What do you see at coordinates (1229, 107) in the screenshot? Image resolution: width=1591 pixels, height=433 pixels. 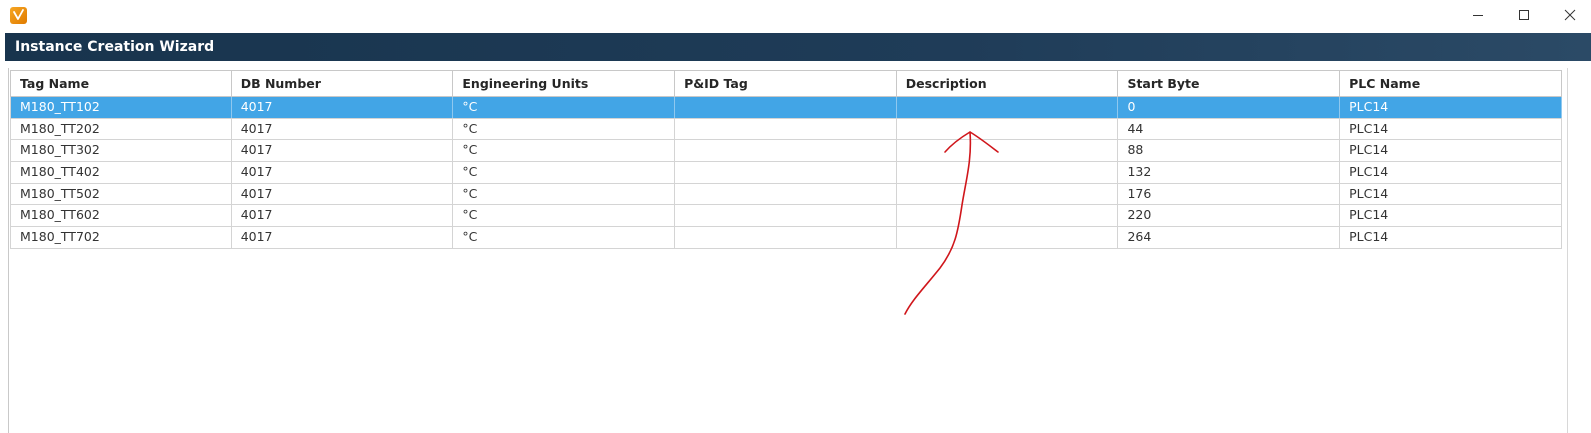 I see `cell-start-byte: 0` at bounding box center [1229, 107].